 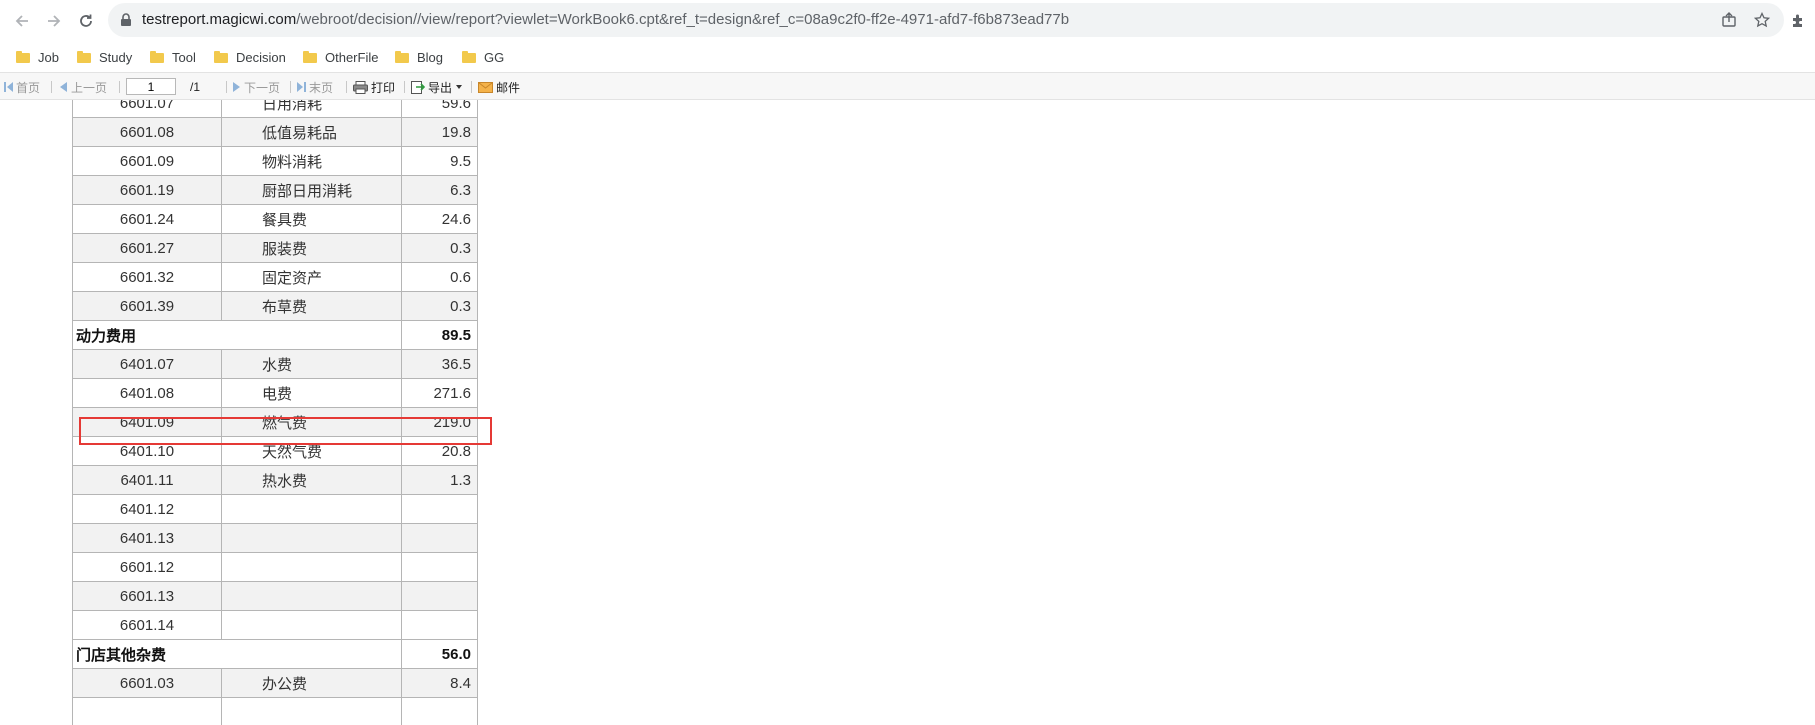 I want to click on table-row: 6401.11 热水费 1.3, so click(x=275, y=480).